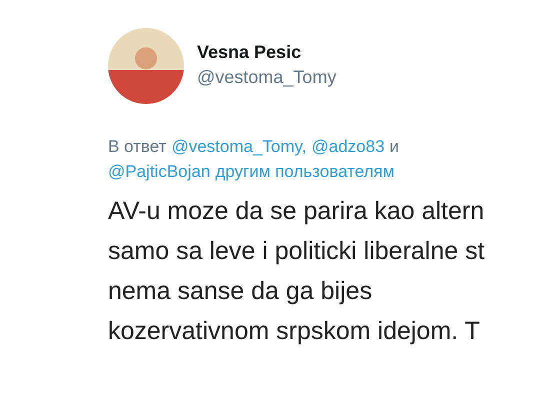 The image size is (537, 403). I want to click on tweet-text-line: nema sanse da ga bijes, so click(241, 291).